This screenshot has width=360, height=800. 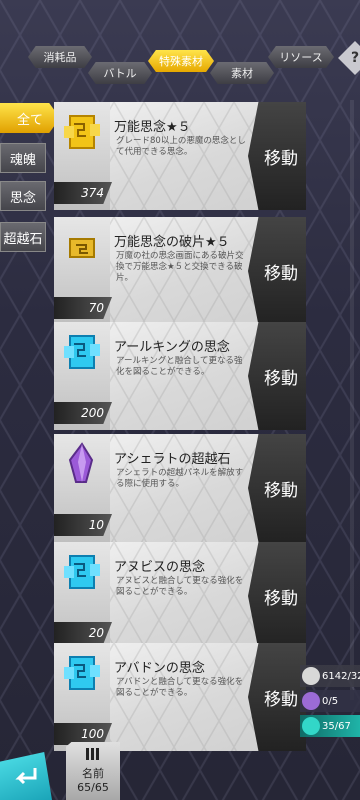 I want to click on item-count: 100, so click(x=83, y=734).